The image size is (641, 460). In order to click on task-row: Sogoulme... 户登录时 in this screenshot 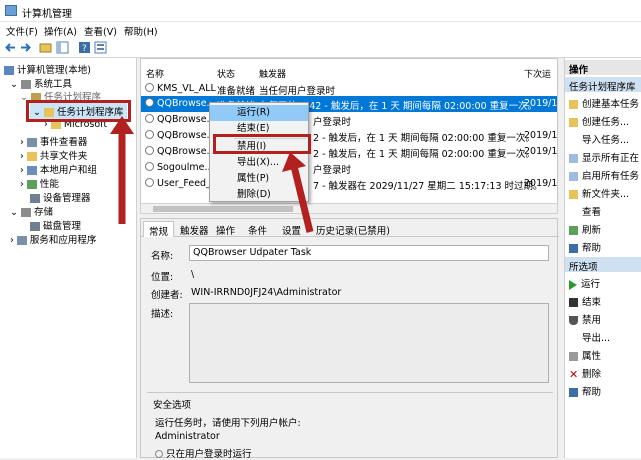, I will do `click(349, 168)`.